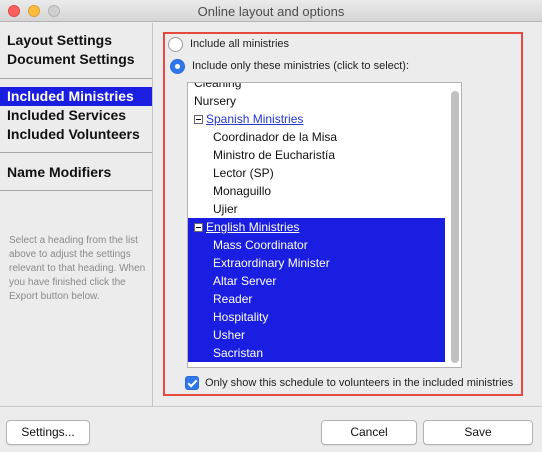 This screenshot has width=542, height=452. I want to click on ministry-row: Reader, so click(316, 299).